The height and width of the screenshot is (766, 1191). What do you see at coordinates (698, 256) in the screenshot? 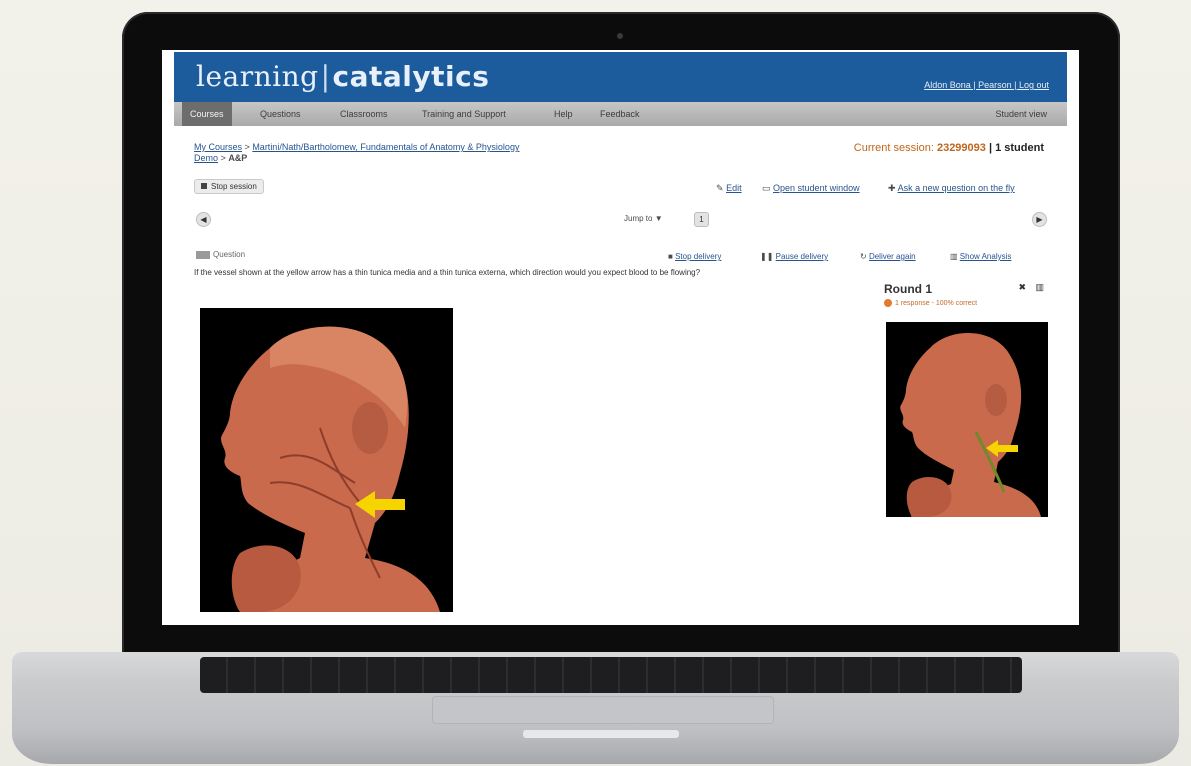
I see `stop-delivery-label: Stop delivery` at bounding box center [698, 256].